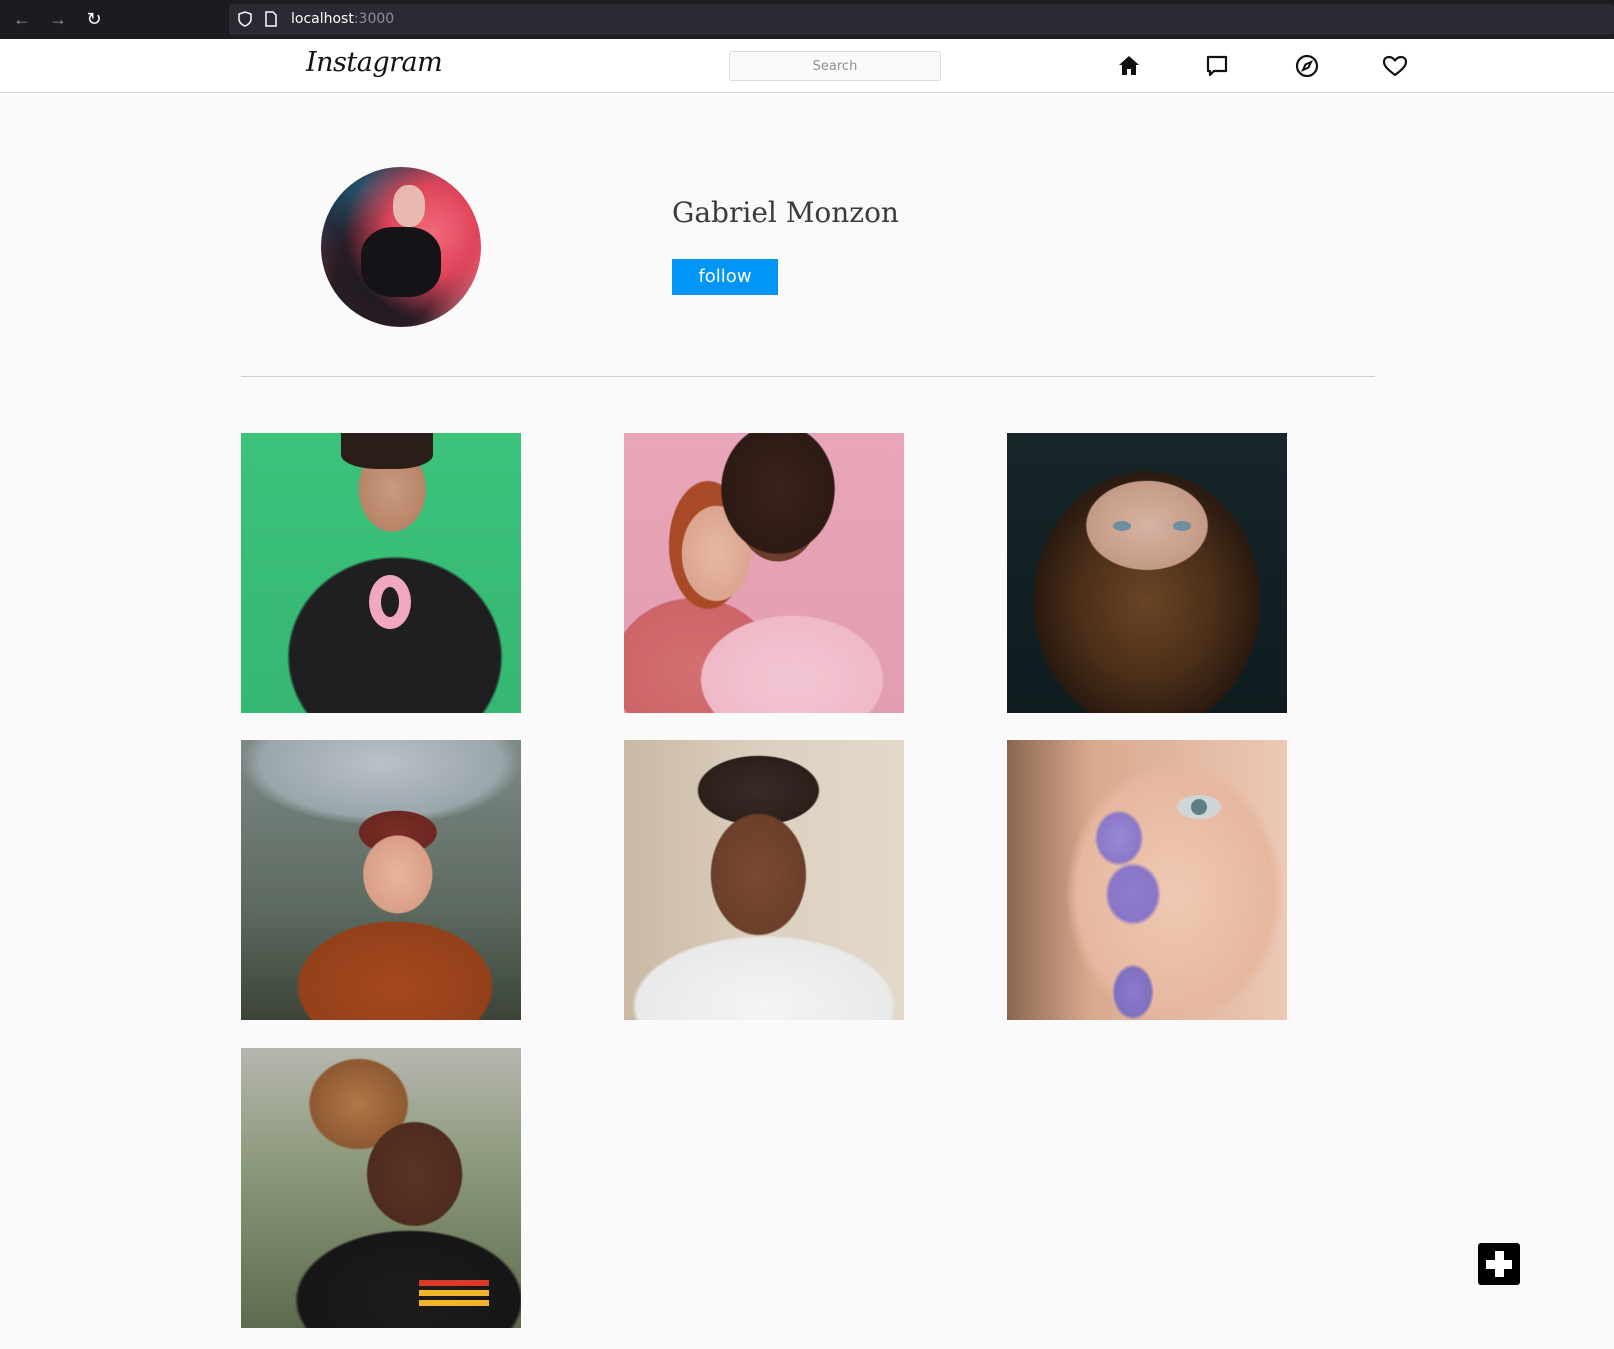 This screenshot has width=1614, height=1349. I want to click on instagram-logo: Instagram, so click(374, 62).